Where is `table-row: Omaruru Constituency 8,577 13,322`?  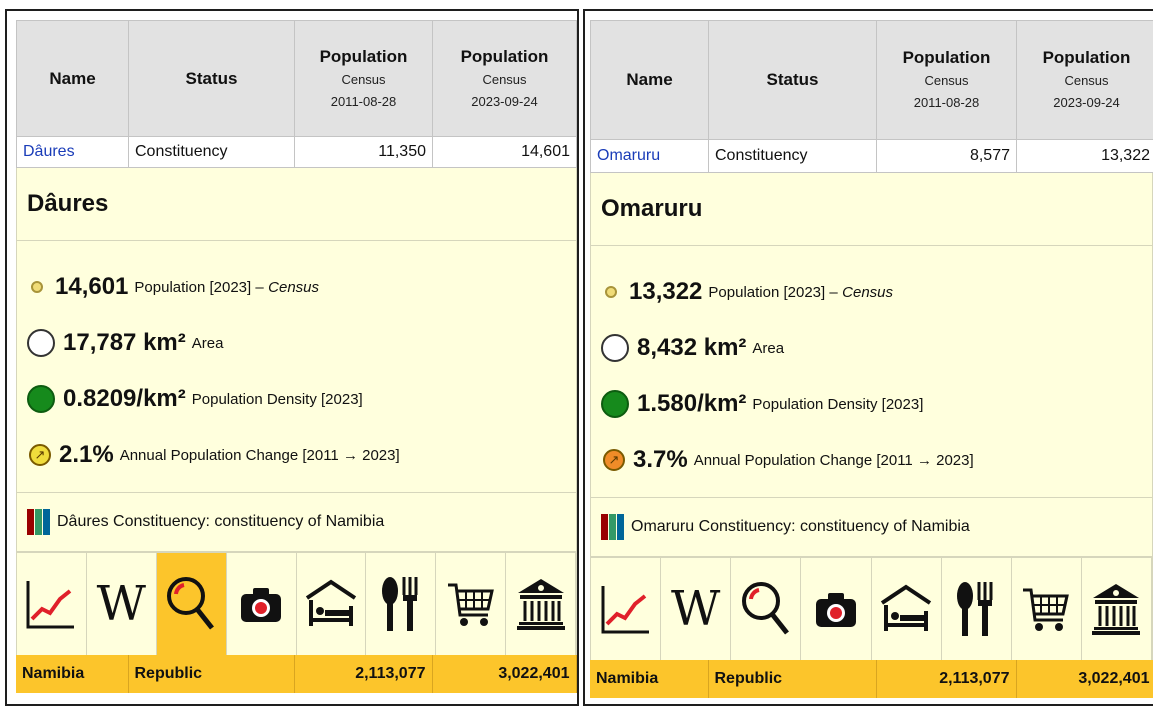
table-row: Omaruru Constituency 8,577 13,322 is located at coordinates (871, 156).